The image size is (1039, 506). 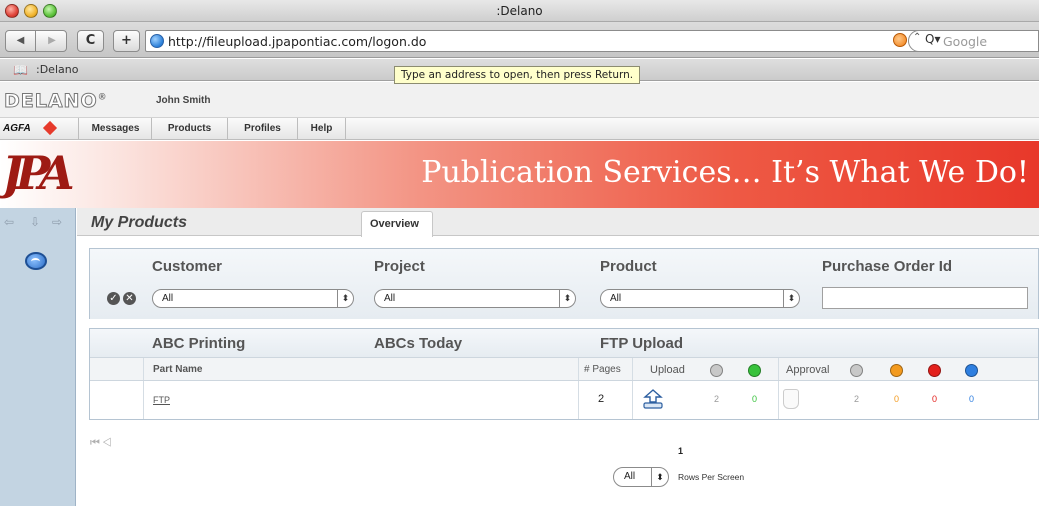 I want to click on customer-select-value: All, so click(x=168, y=298).